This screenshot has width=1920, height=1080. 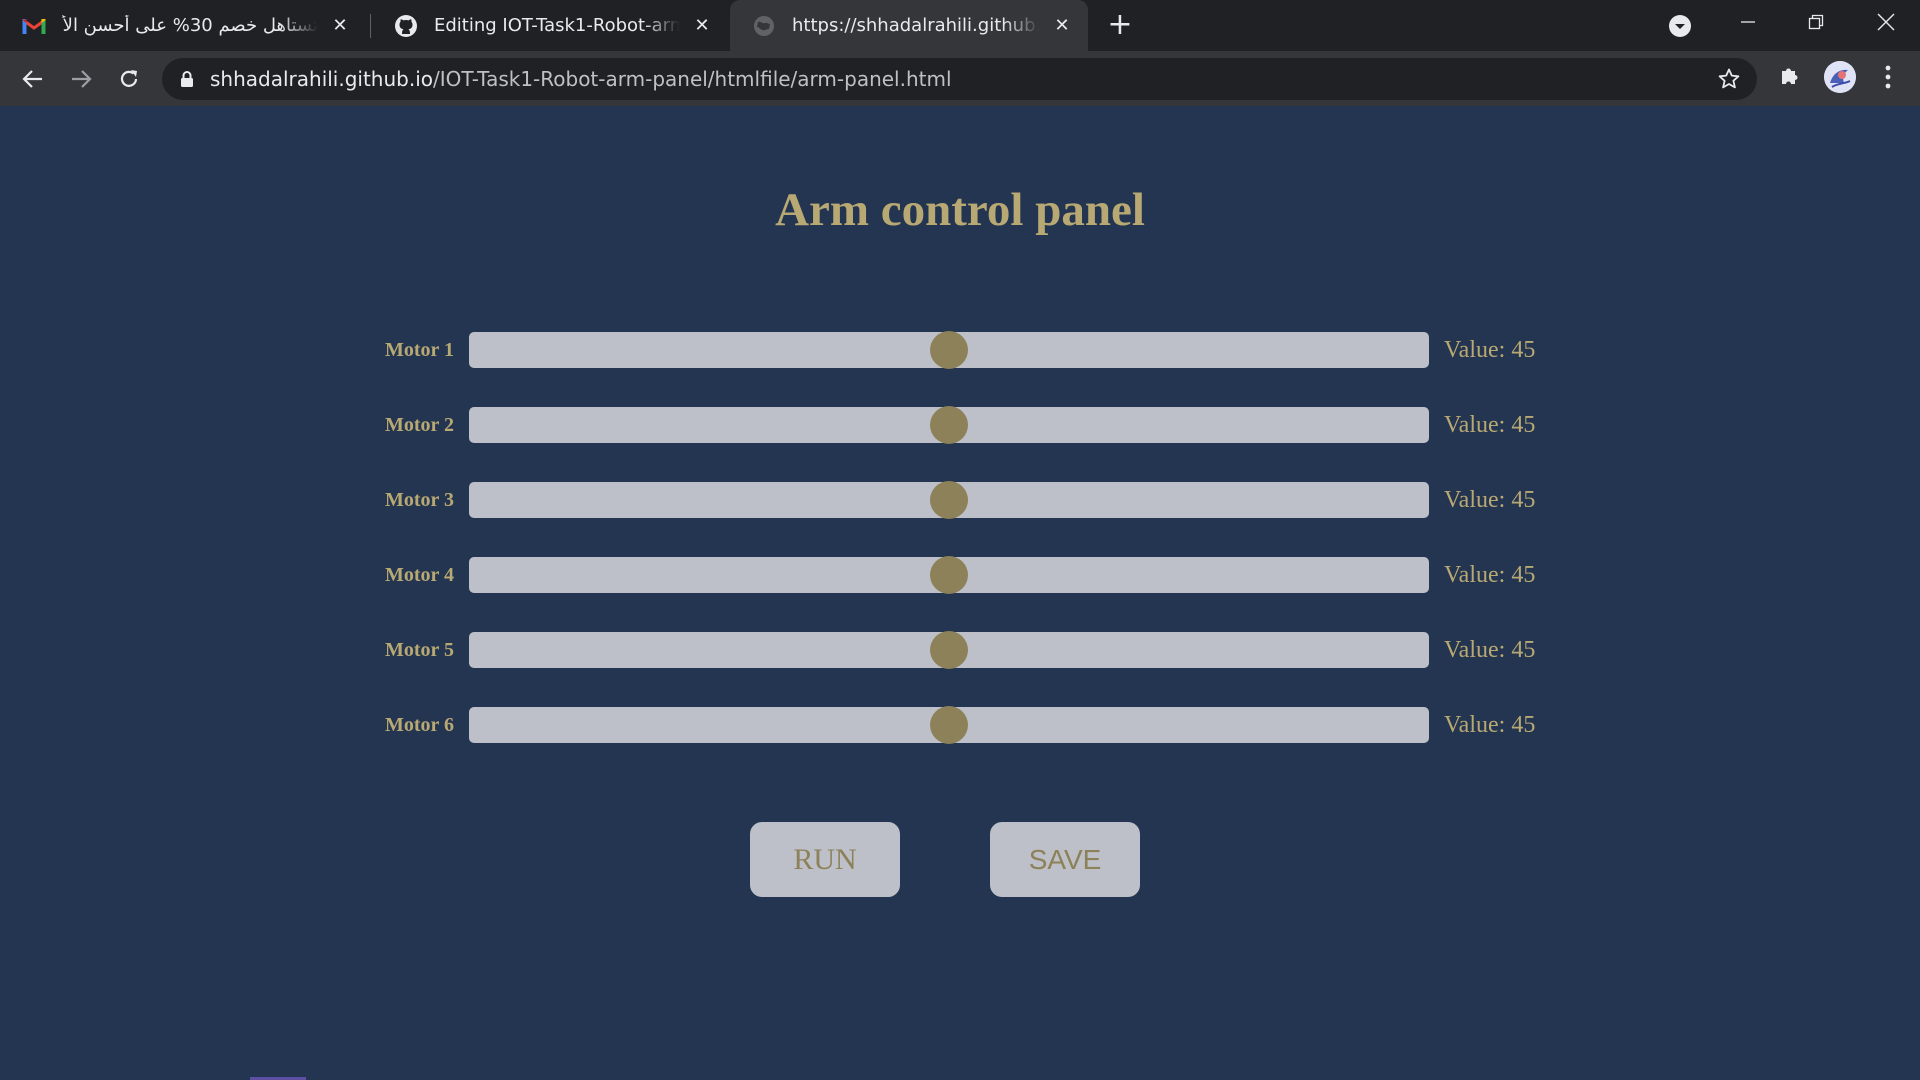 I want to click on profile-avatar, so click(x=1840, y=77).